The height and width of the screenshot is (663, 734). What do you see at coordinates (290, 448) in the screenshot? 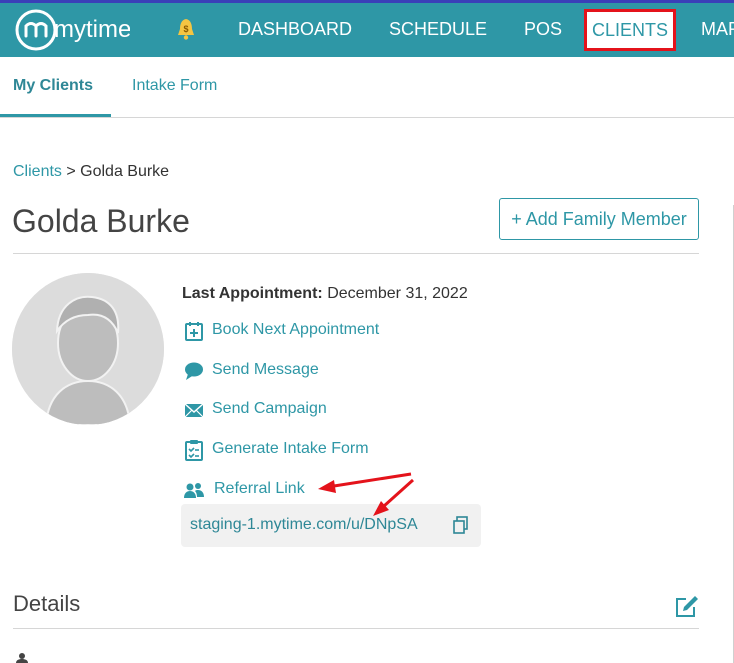
I see `generate-intake-form-label: Generate Intake Form` at bounding box center [290, 448].